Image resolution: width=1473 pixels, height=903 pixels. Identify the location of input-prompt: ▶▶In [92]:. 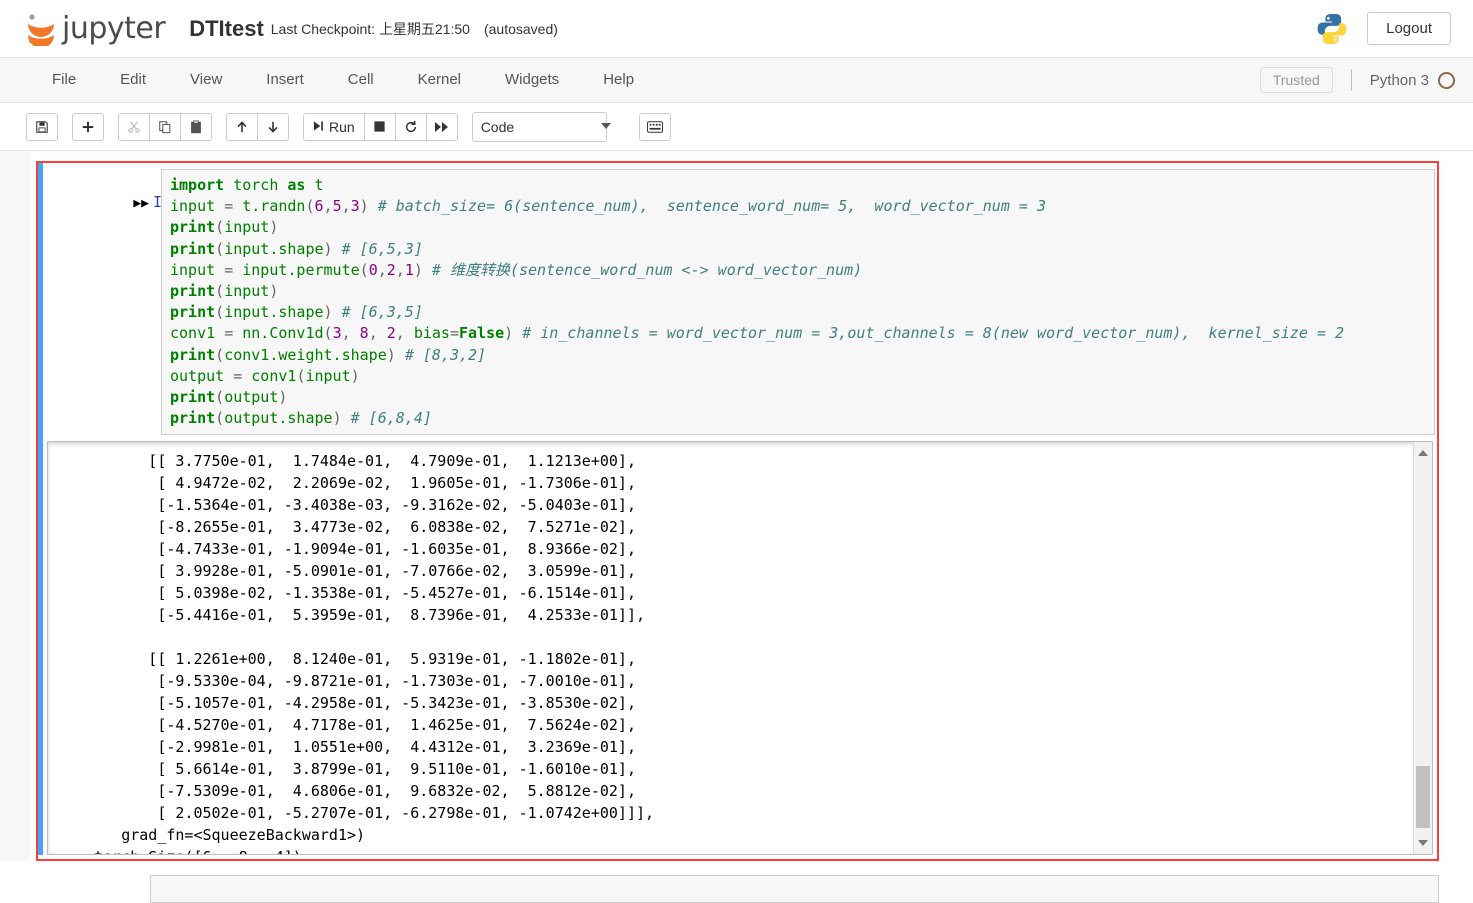
(138, 199).